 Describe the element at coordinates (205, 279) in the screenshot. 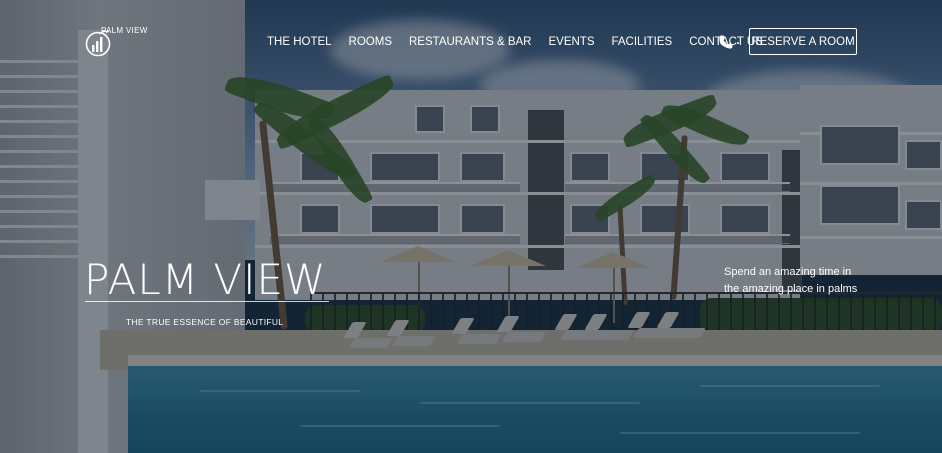

I see `hero-title: PALM VIEW` at that location.